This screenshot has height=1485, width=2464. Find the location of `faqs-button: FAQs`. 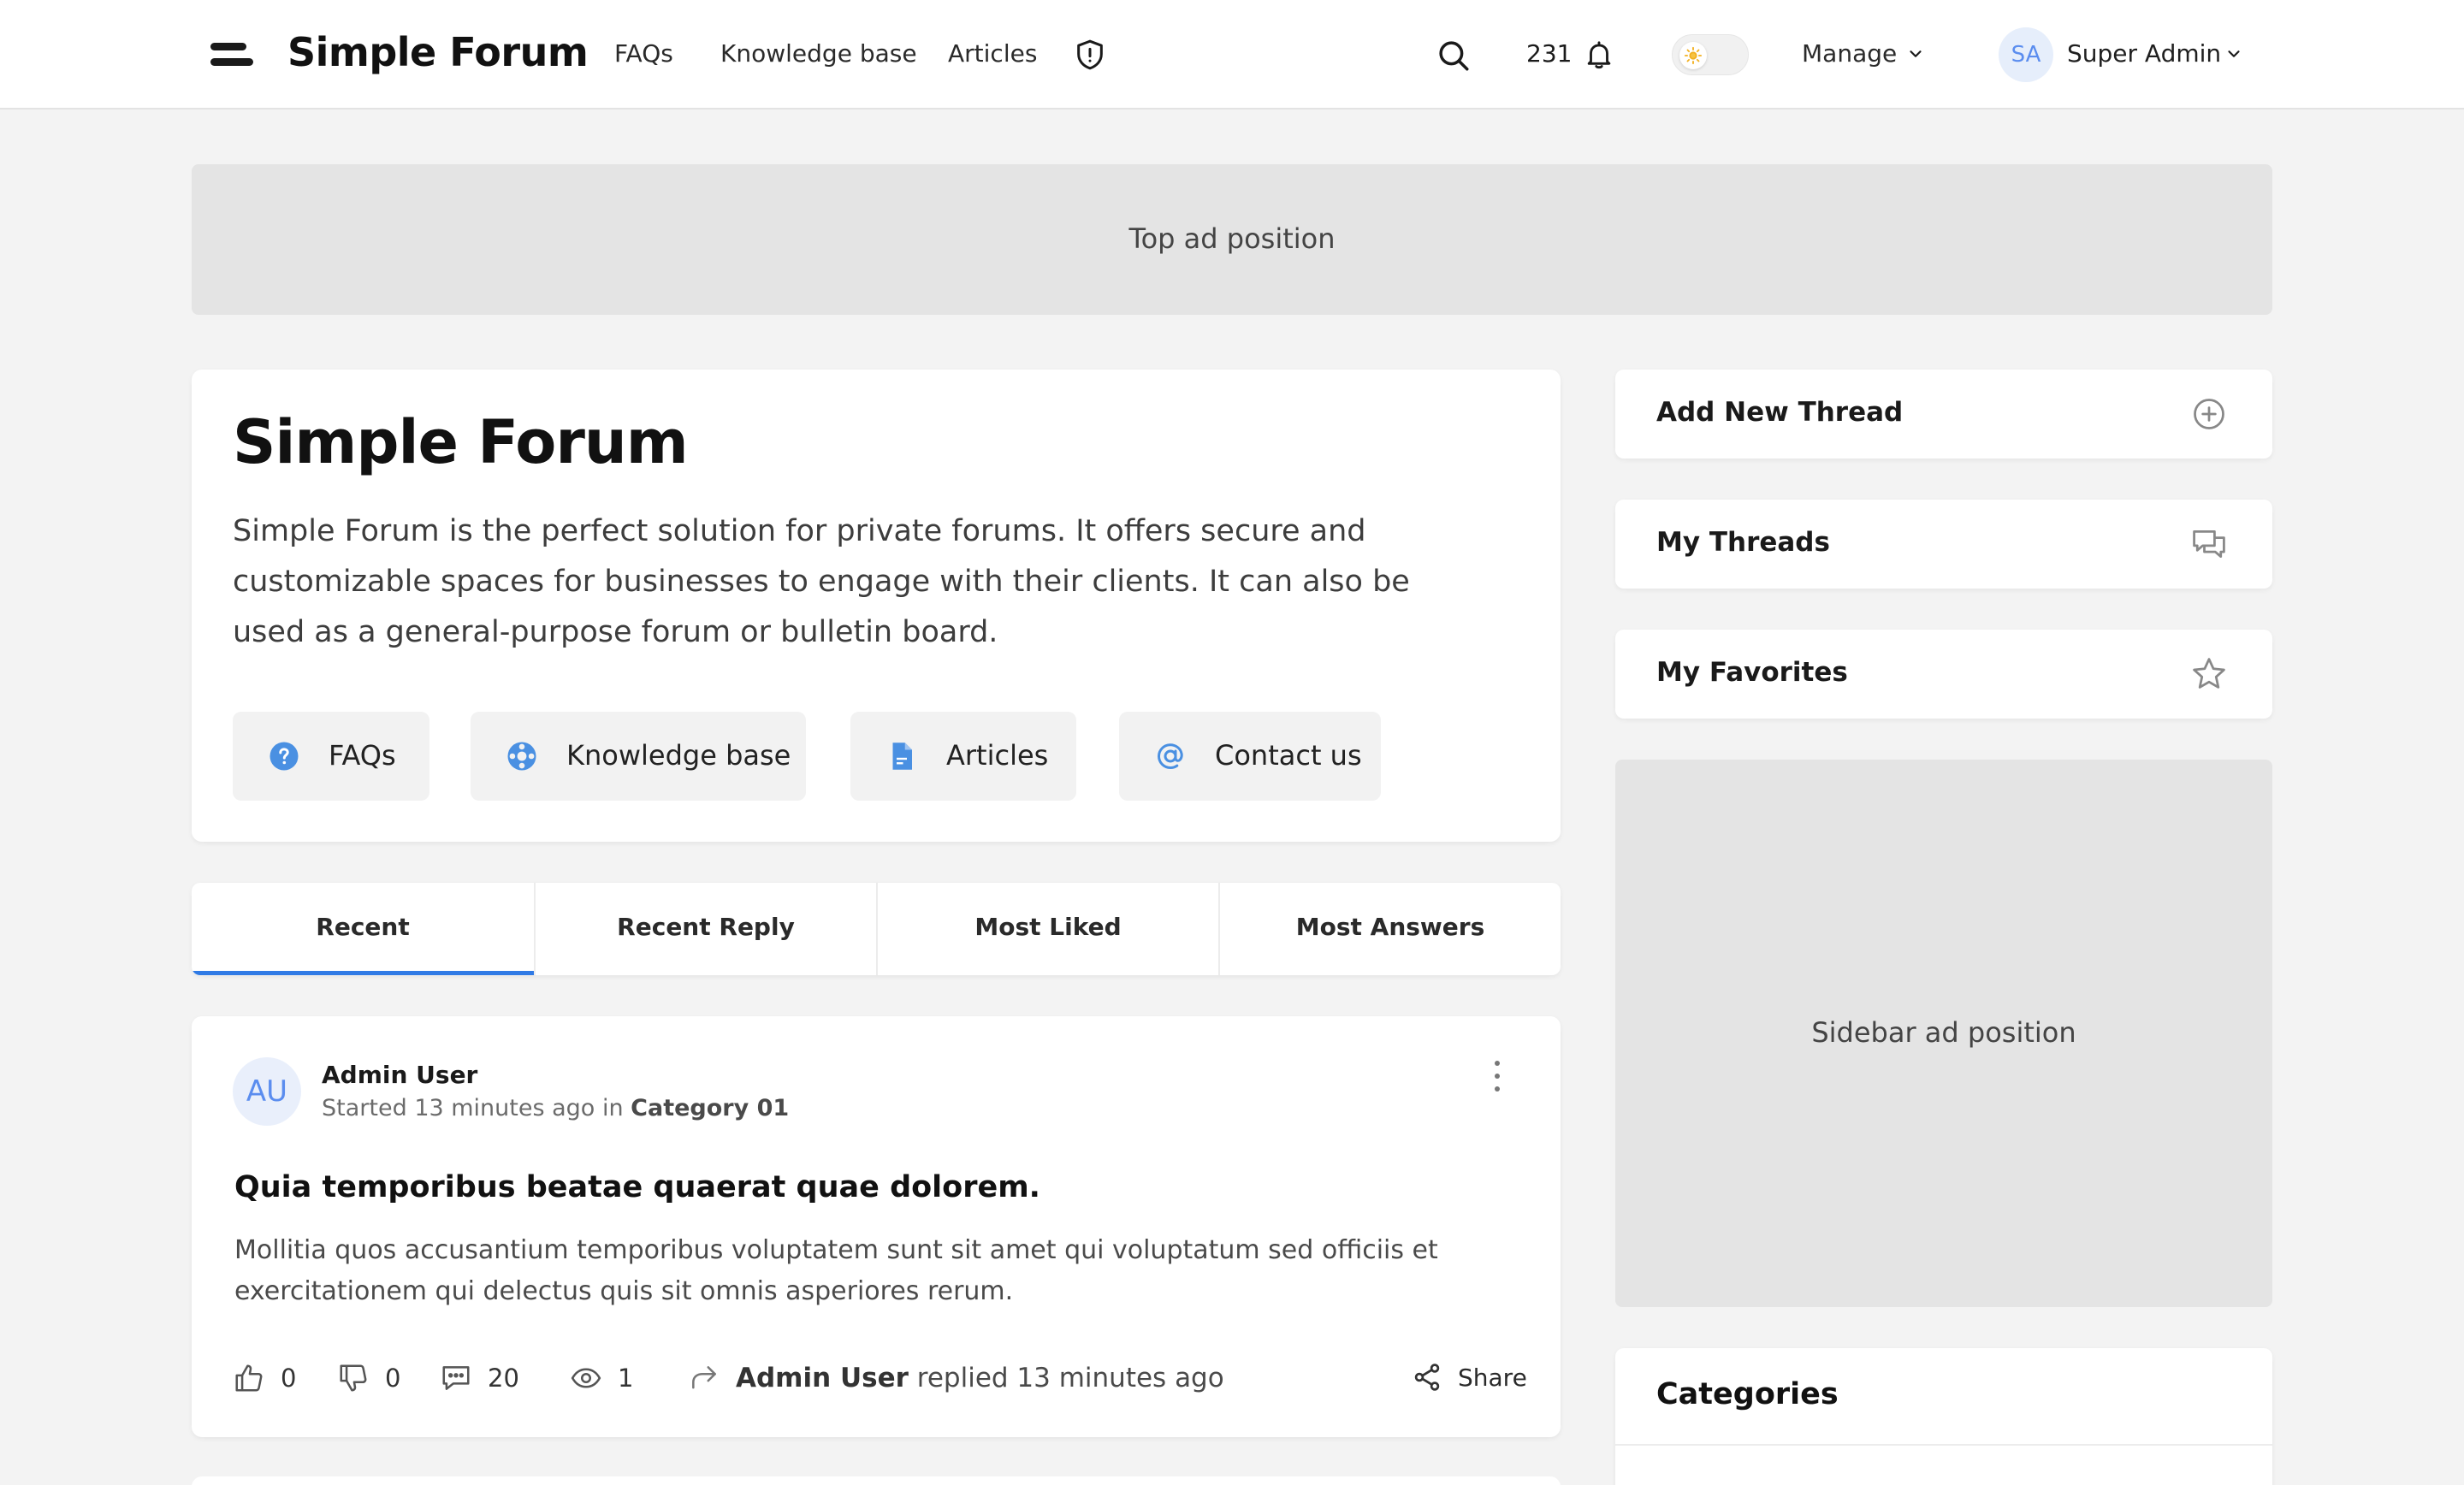

faqs-button: FAQs is located at coordinates (331, 756).